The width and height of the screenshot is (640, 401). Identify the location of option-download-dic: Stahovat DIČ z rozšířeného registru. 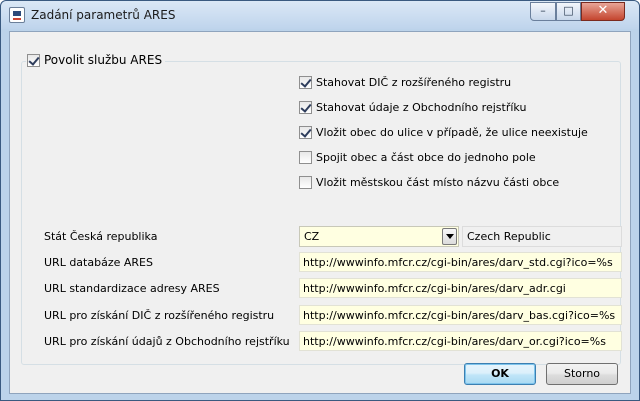
(405, 82).